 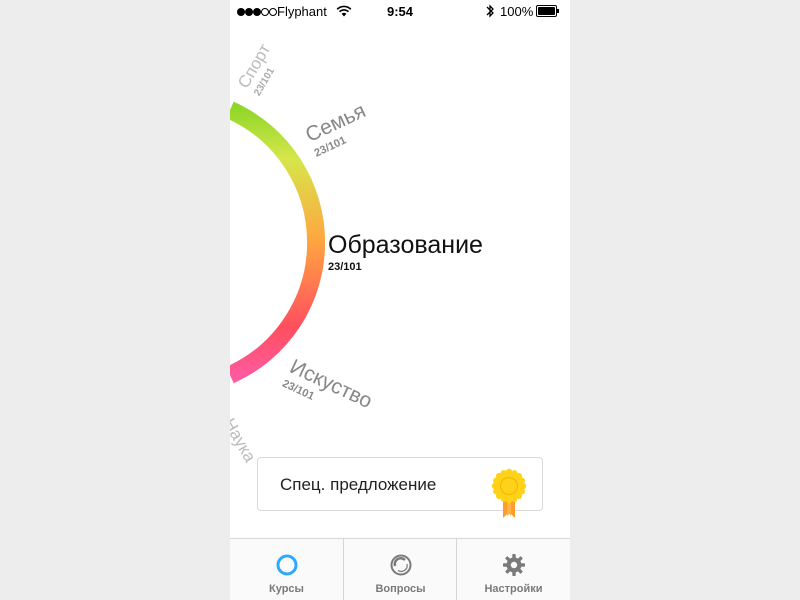 I want to click on tab-courses: Курсы, so click(x=286, y=569).